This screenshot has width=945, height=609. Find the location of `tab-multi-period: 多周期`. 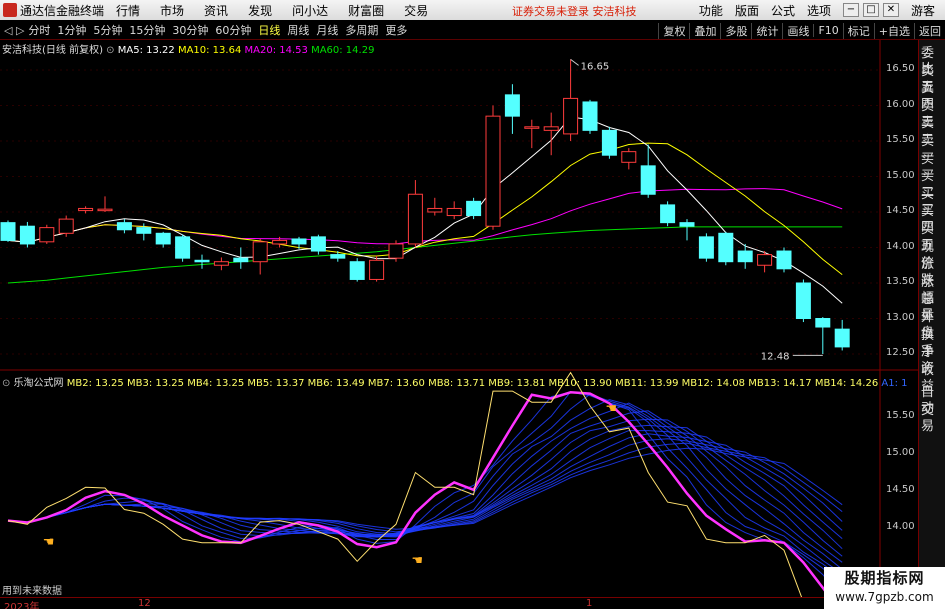

tab-multi-period: 多周期 is located at coordinates (361, 30).